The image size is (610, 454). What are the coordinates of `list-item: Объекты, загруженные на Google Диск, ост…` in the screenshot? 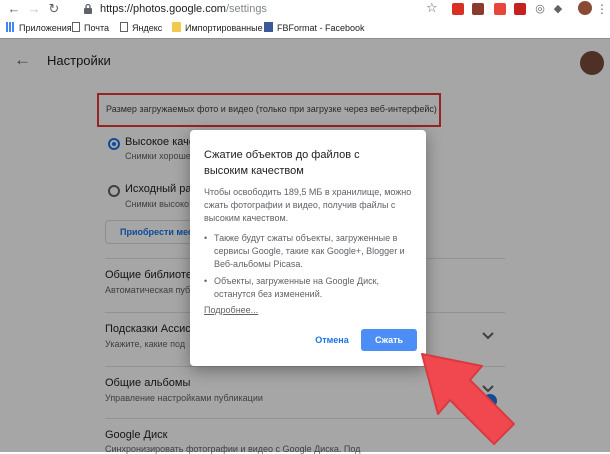 It's located at (309, 288).